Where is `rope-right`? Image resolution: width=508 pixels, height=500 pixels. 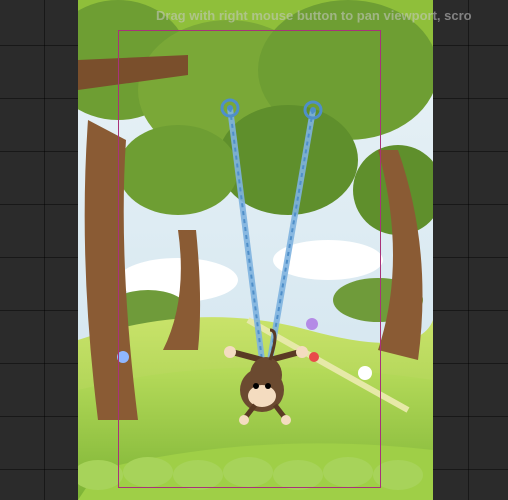 rope-right is located at coordinates (291, 235).